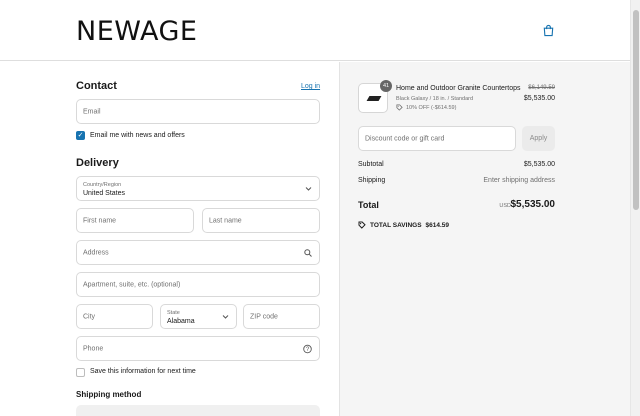  What do you see at coordinates (541, 88) in the screenshot?
I see `product-old-price: $6,149.59` at bounding box center [541, 88].